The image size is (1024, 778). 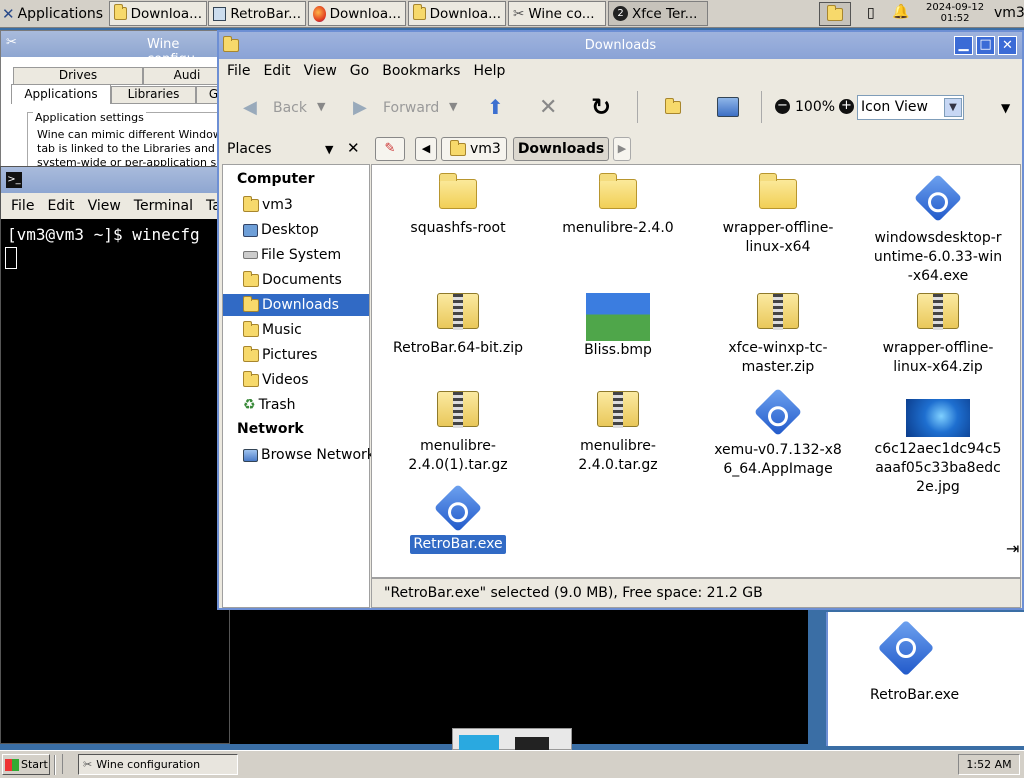 I want to click on file-item: c6c12aec1dc94c5aaaf05c33ba8edc2e.jpg, so click(x=938, y=444).